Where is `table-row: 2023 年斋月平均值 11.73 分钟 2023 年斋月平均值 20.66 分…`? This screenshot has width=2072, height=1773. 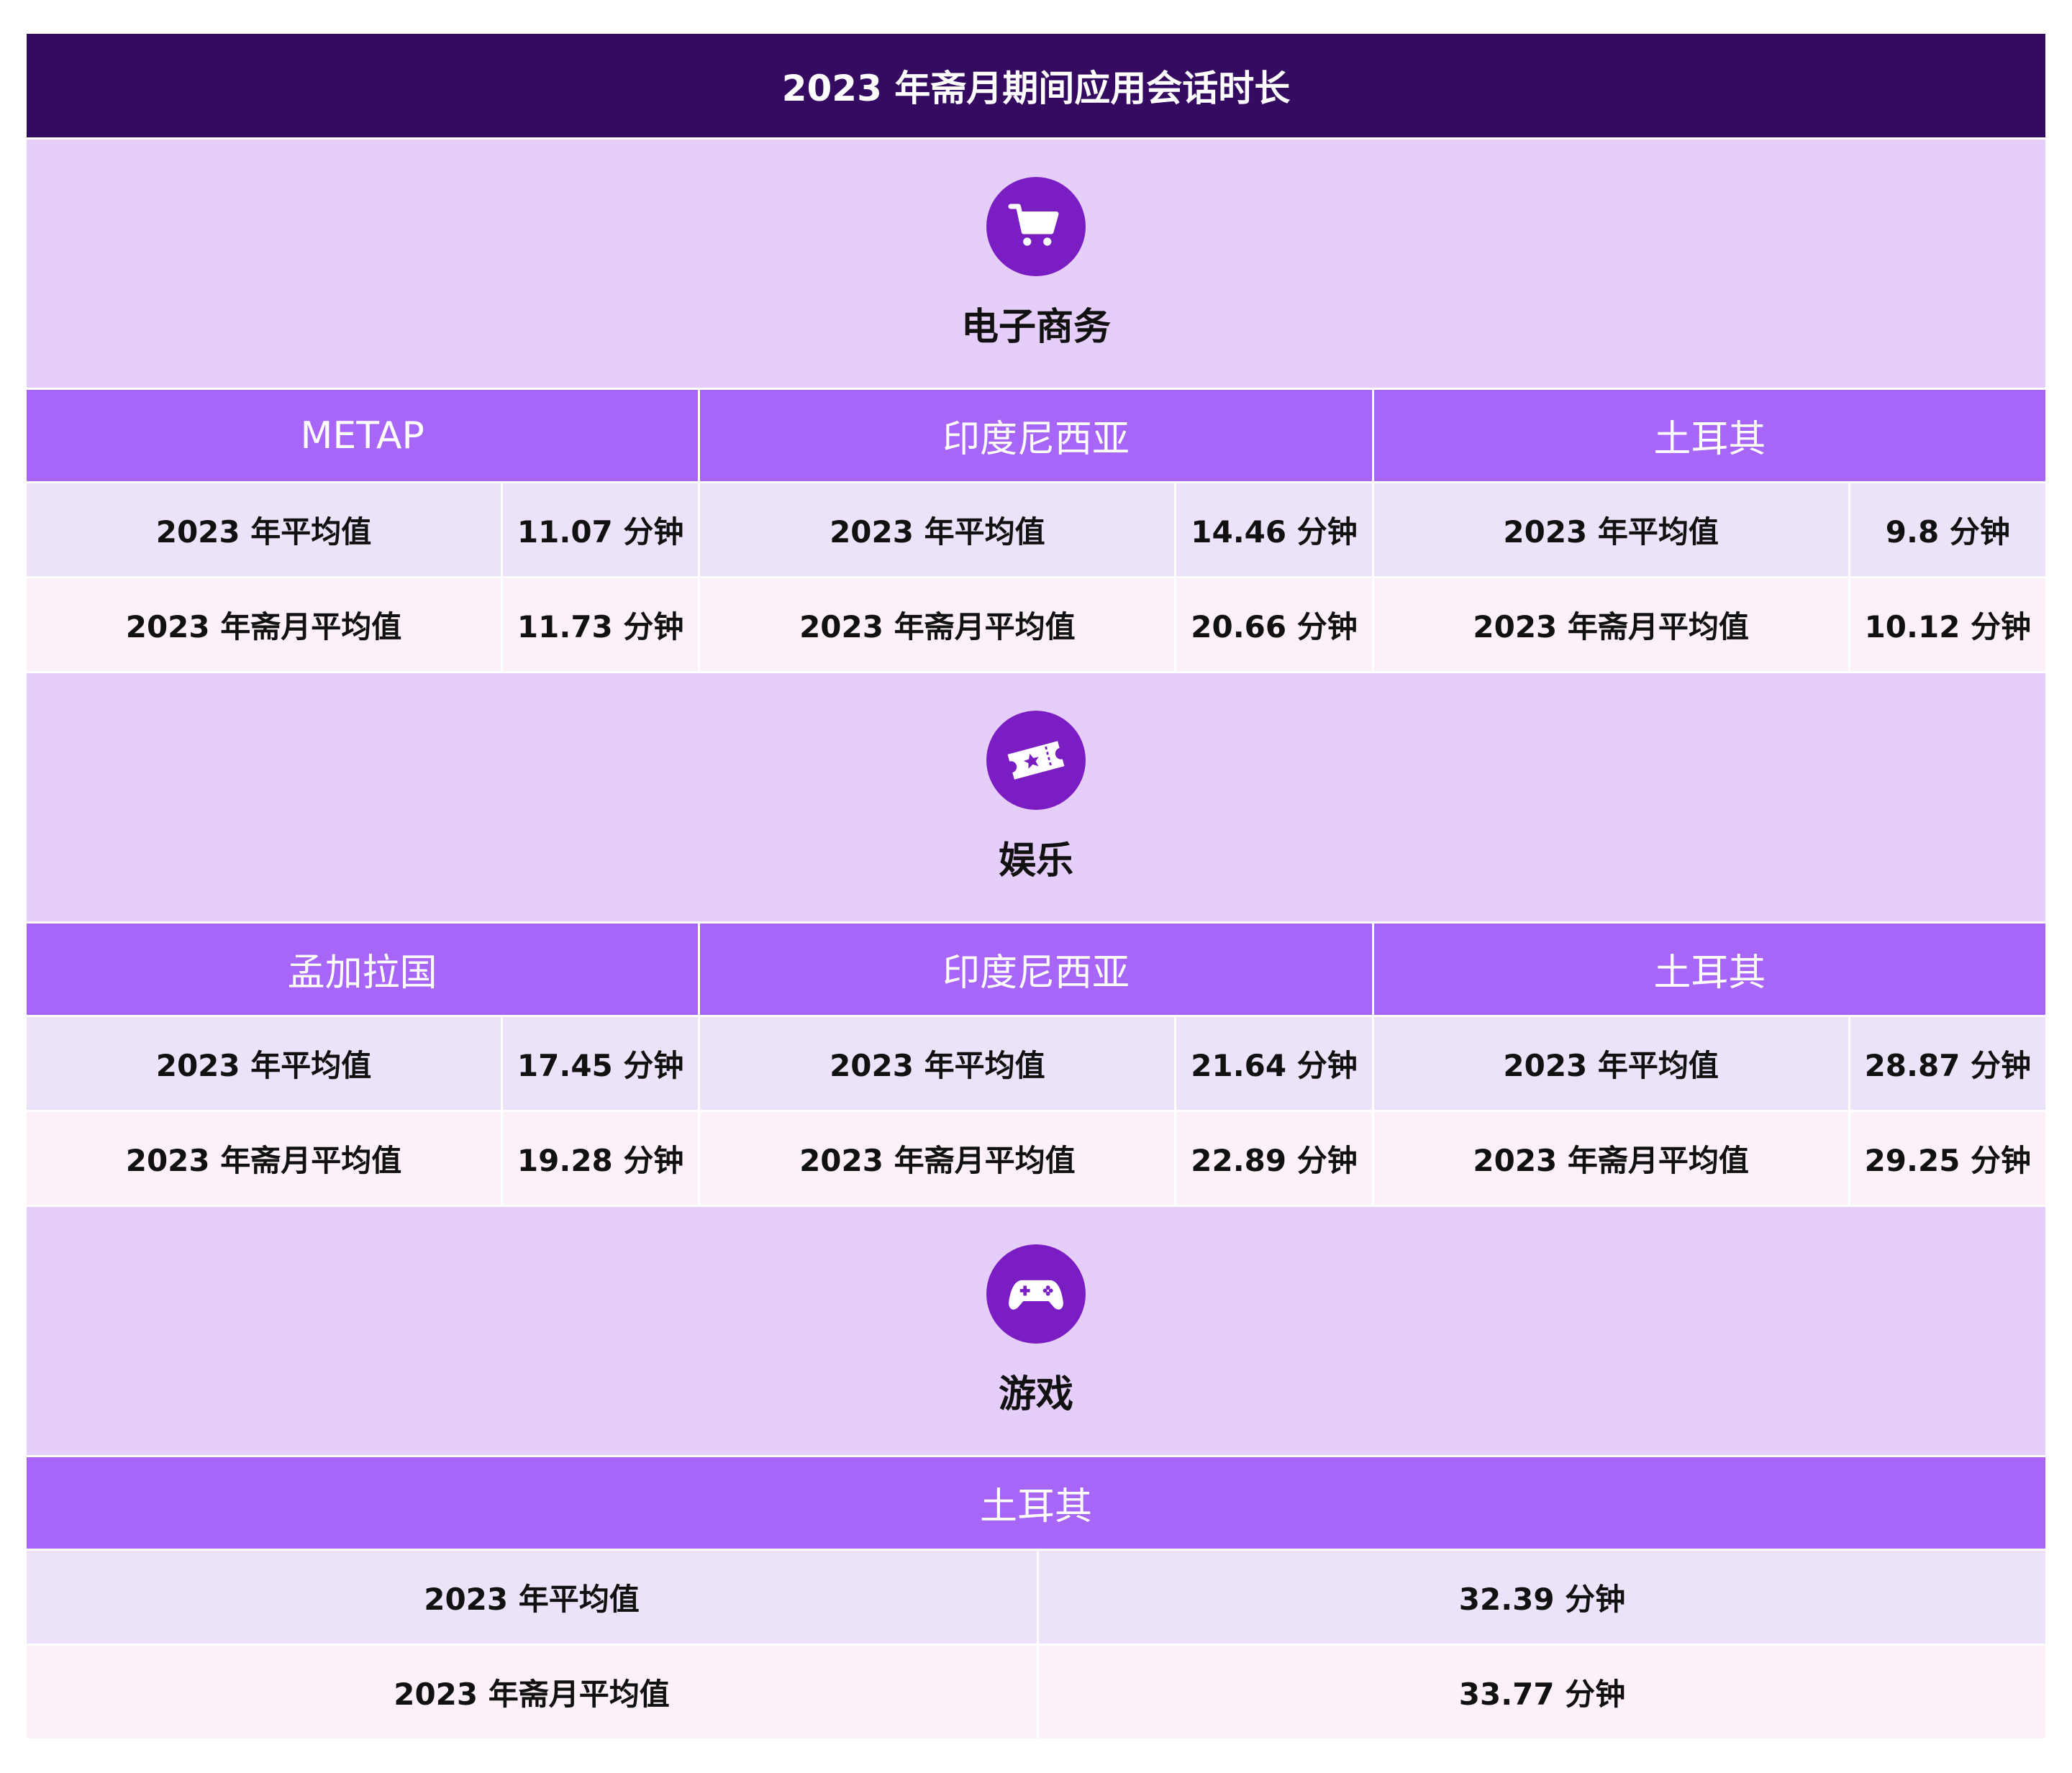 table-row: 2023 年斋月平均值 11.73 分钟 2023 年斋月平均值 20.66 分… is located at coordinates (1036, 623).